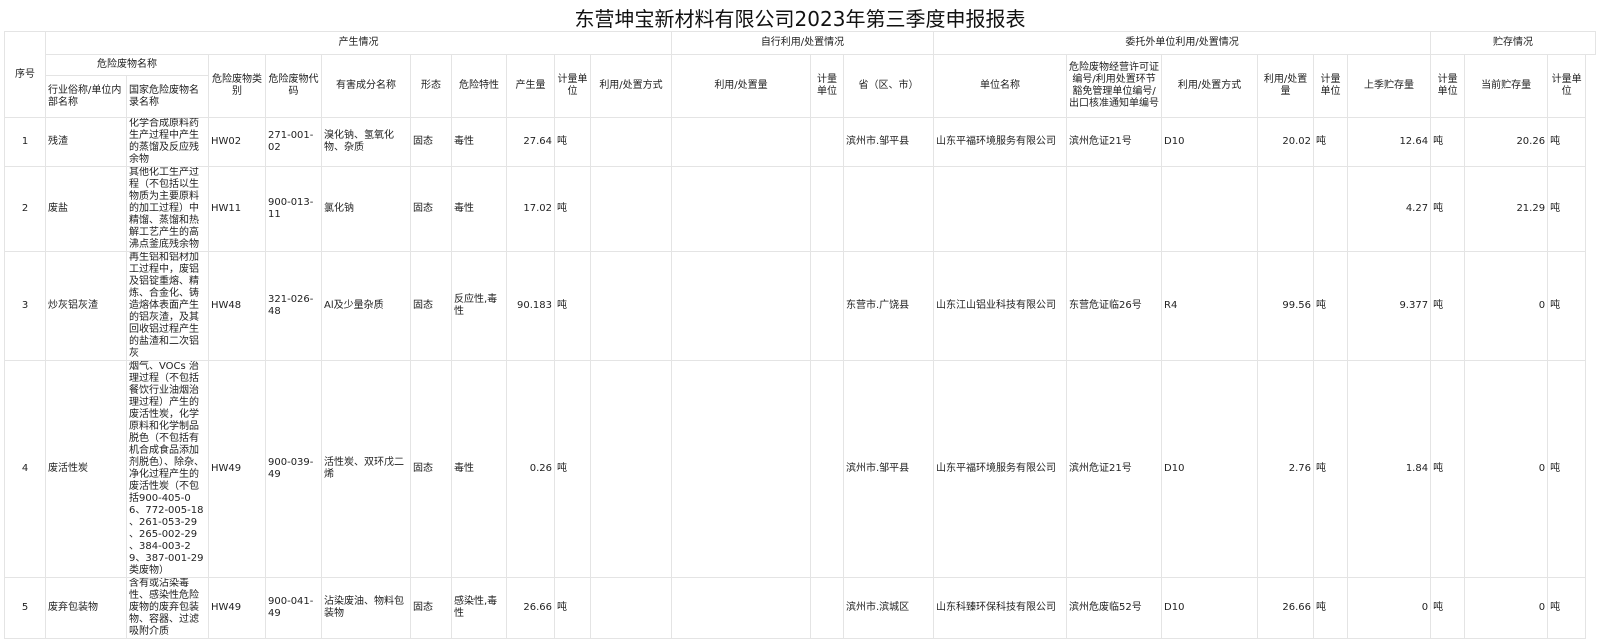 This screenshot has width=1600, height=639. What do you see at coordinates (1286, 608) in the screenshot?
I see `cell-ent-amount: 26.66` at bounding box center [1286, 608].